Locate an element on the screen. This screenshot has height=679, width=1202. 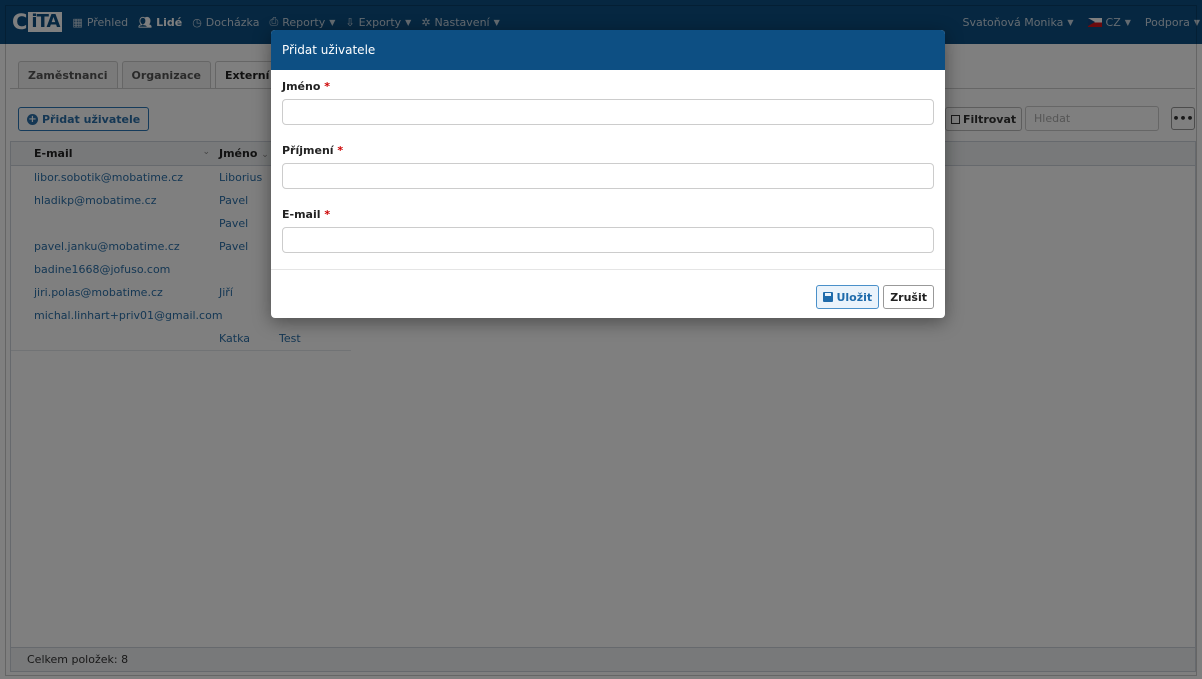
field-label-text: Příjmení is located at coordinates (308, 150).